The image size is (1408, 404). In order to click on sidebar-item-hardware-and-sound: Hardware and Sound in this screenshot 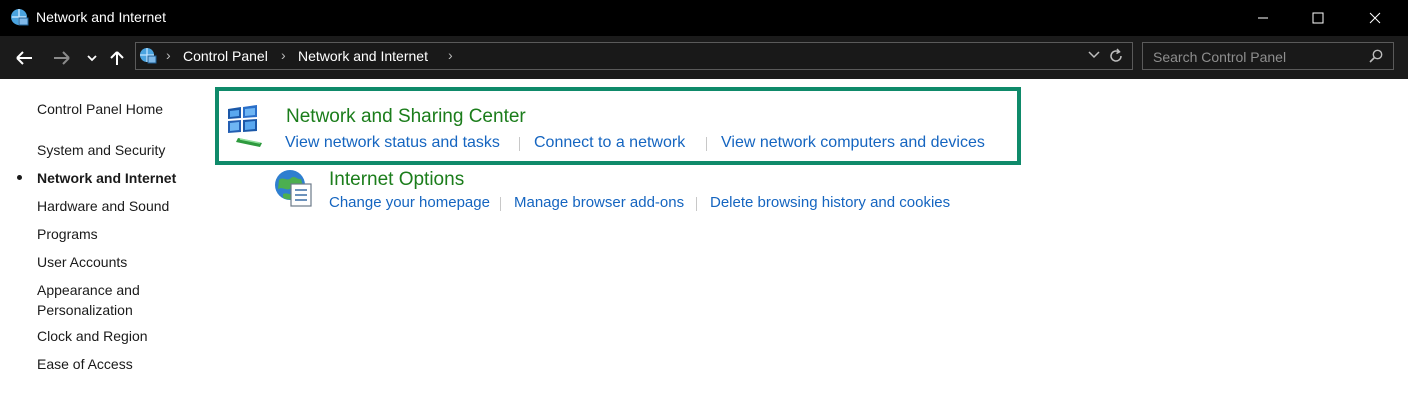, I will do `click(103, 206)`.